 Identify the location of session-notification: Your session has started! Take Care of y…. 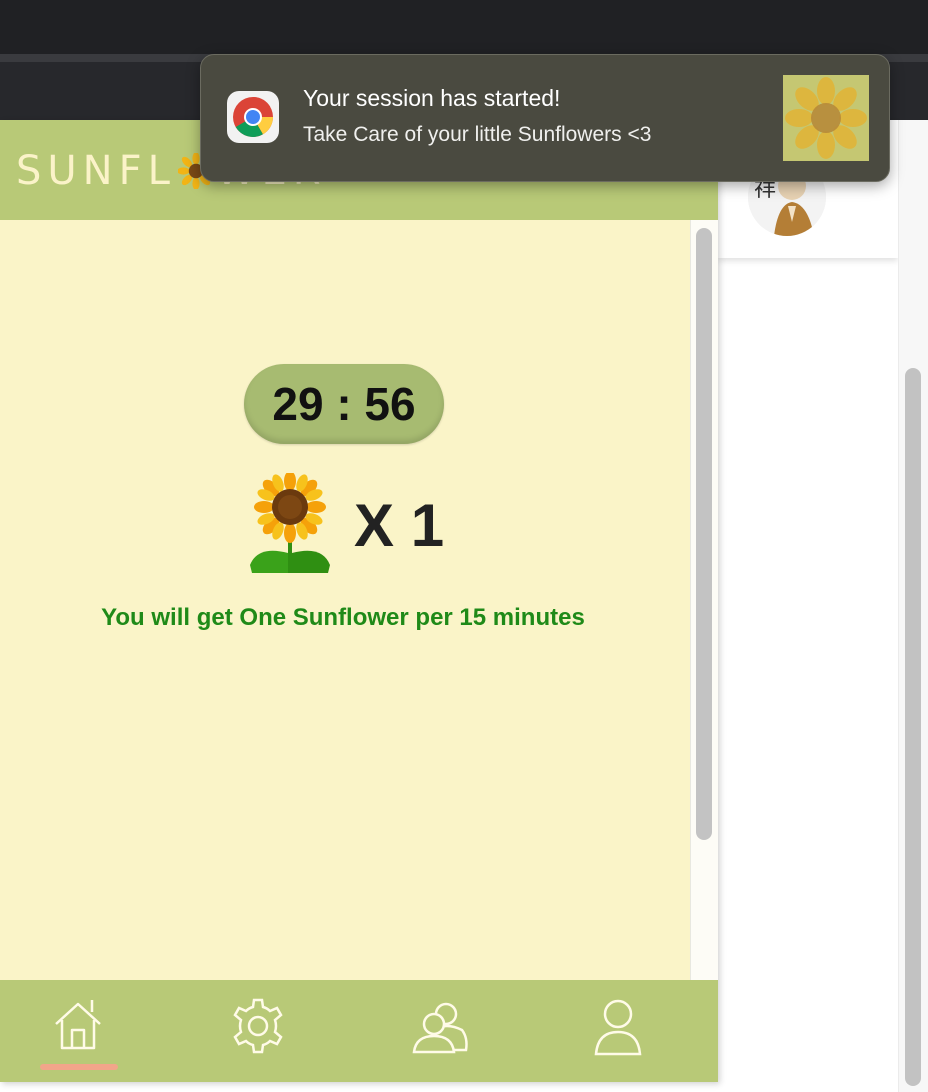
(545, 118).